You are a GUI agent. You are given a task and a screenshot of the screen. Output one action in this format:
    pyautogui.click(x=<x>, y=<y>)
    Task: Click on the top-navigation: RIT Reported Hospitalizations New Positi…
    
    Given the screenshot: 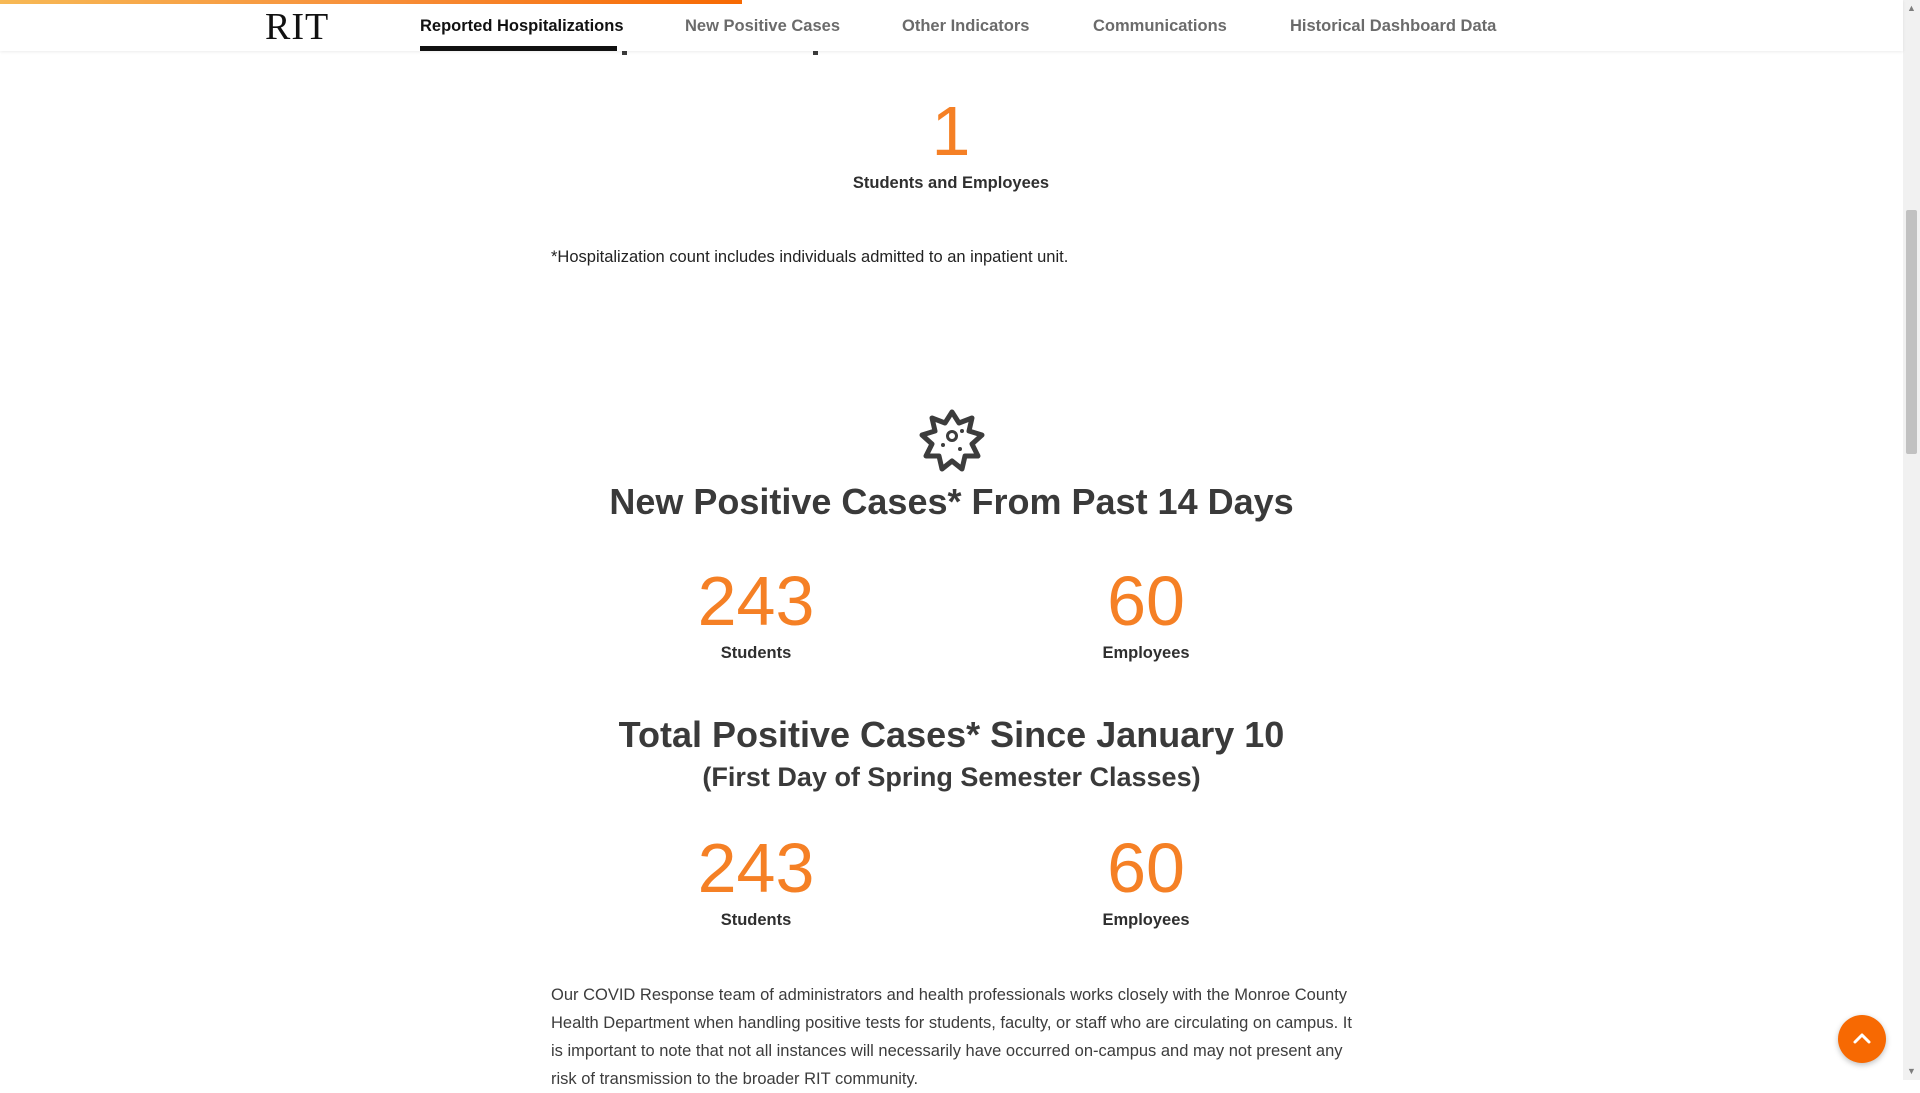 What is the action you would take?
    pyautogui.click(x=951, y=25)
    